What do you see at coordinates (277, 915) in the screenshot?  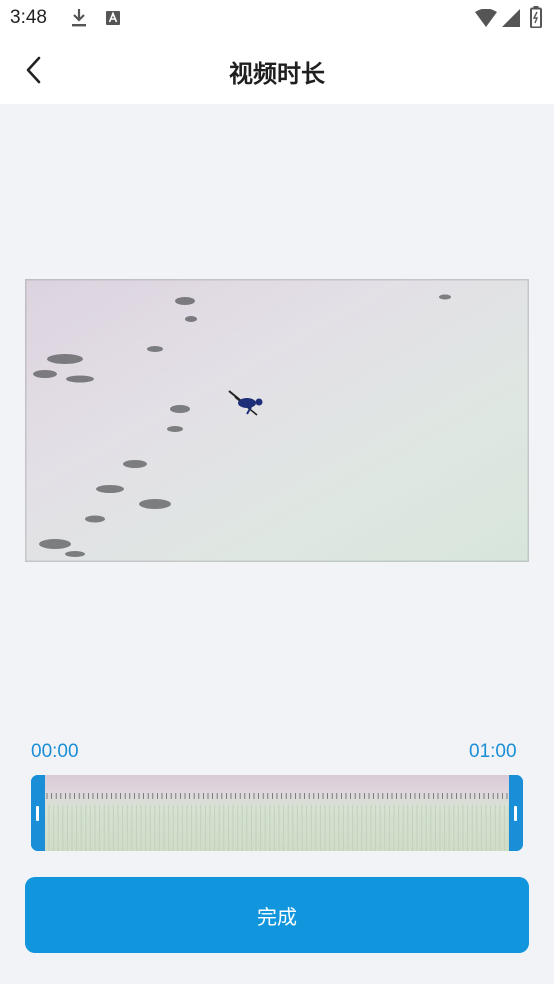 I see `done-button: 完成` at bounding box center [277, 915].